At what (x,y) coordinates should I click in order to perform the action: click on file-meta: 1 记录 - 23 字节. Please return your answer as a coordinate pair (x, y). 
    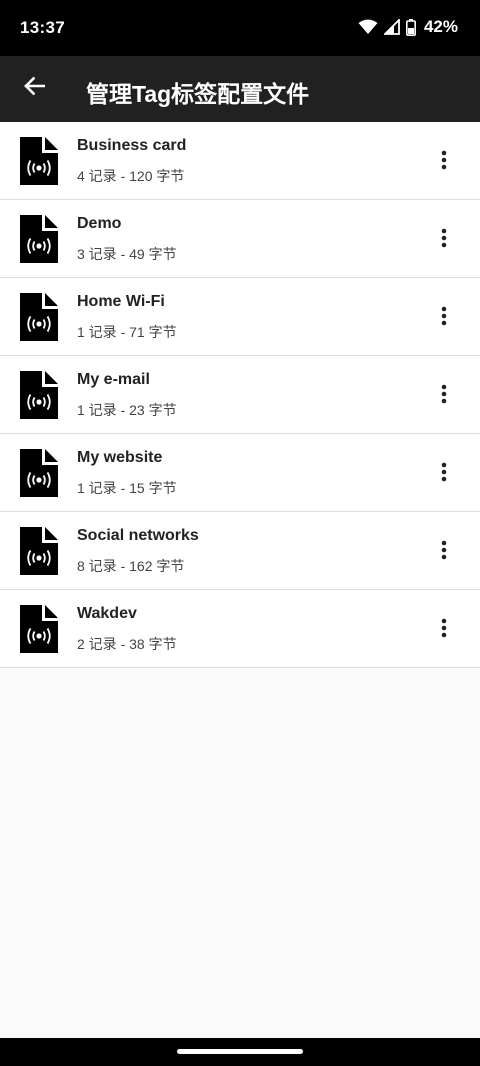
    Looking at the image, I should click on (127, 410).